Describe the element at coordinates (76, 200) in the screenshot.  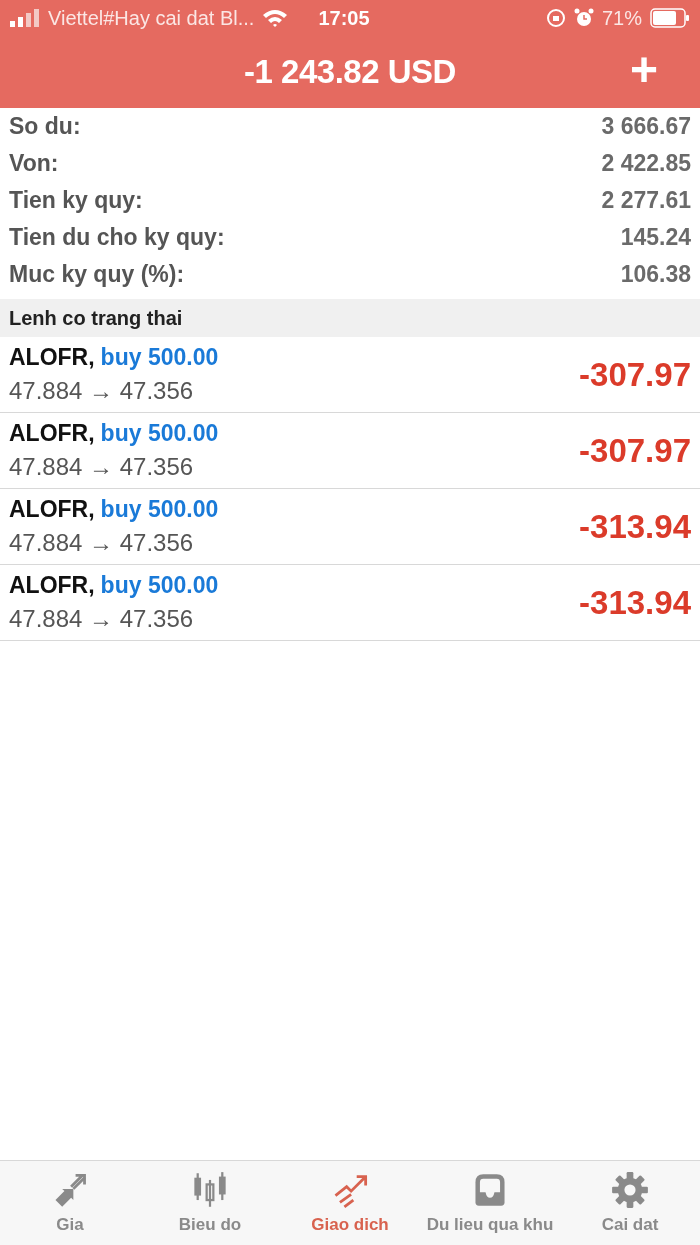
I see `summary-label: Tien ky quy:` at that location.